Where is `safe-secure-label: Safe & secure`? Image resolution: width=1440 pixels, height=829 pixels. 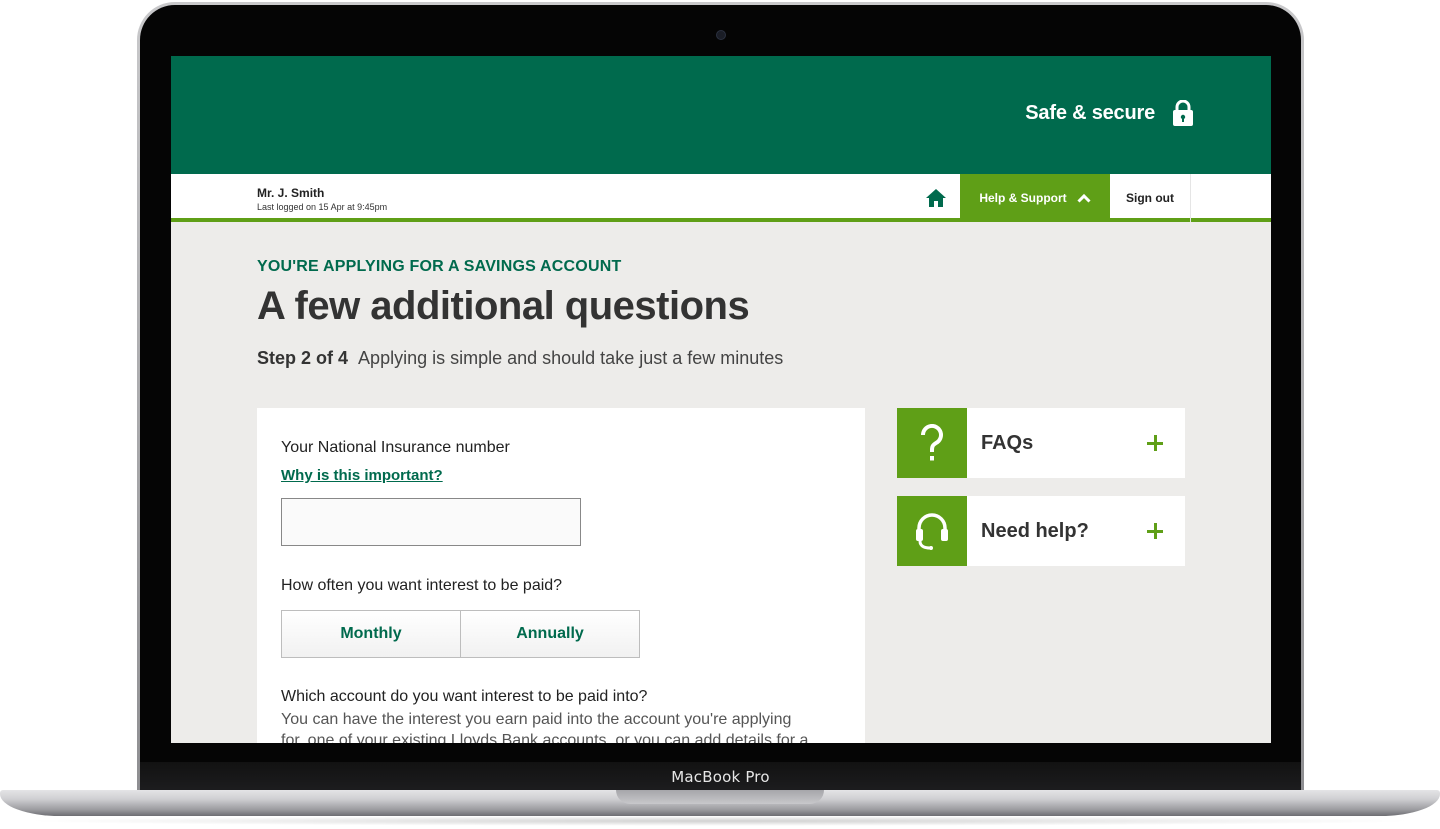
safe-secure-label: Safe & secure is located at coordinates (1090, 113).